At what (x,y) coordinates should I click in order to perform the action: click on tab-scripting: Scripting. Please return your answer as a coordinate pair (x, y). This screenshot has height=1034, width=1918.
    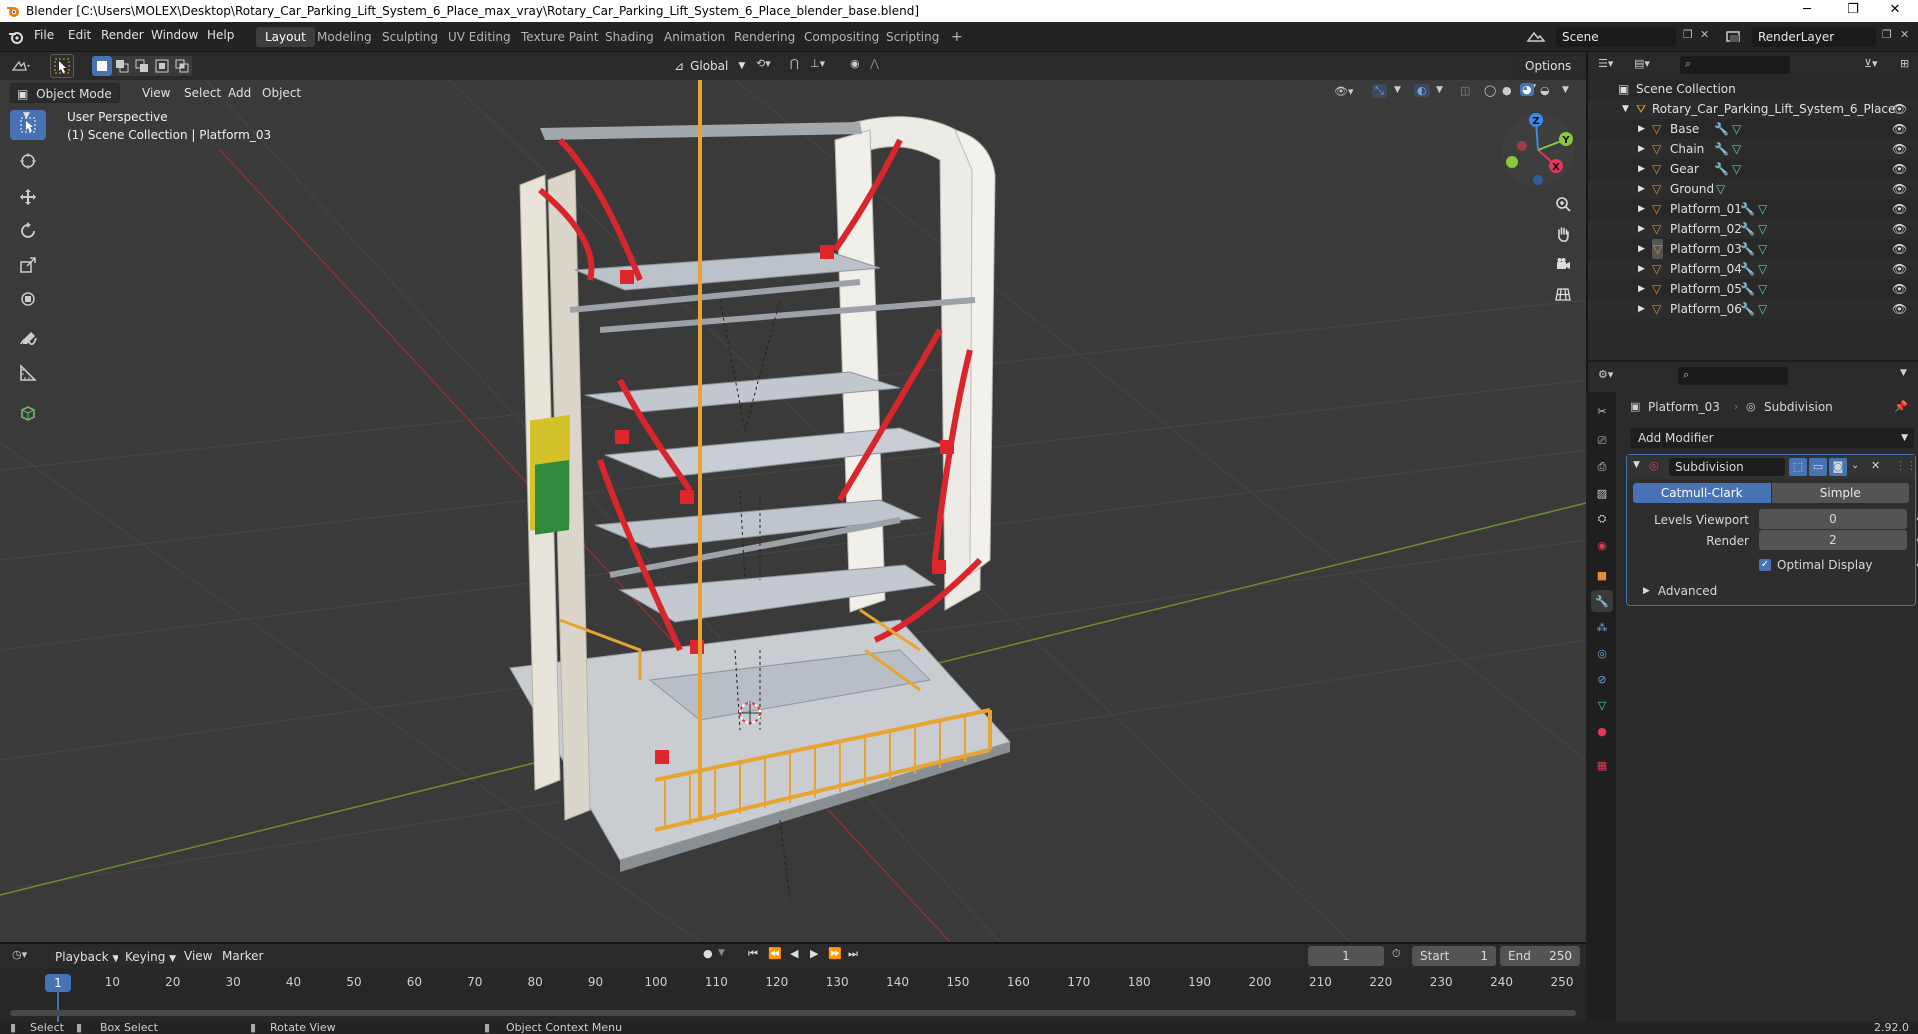
    Looking at the image, I should click on (912, 37).